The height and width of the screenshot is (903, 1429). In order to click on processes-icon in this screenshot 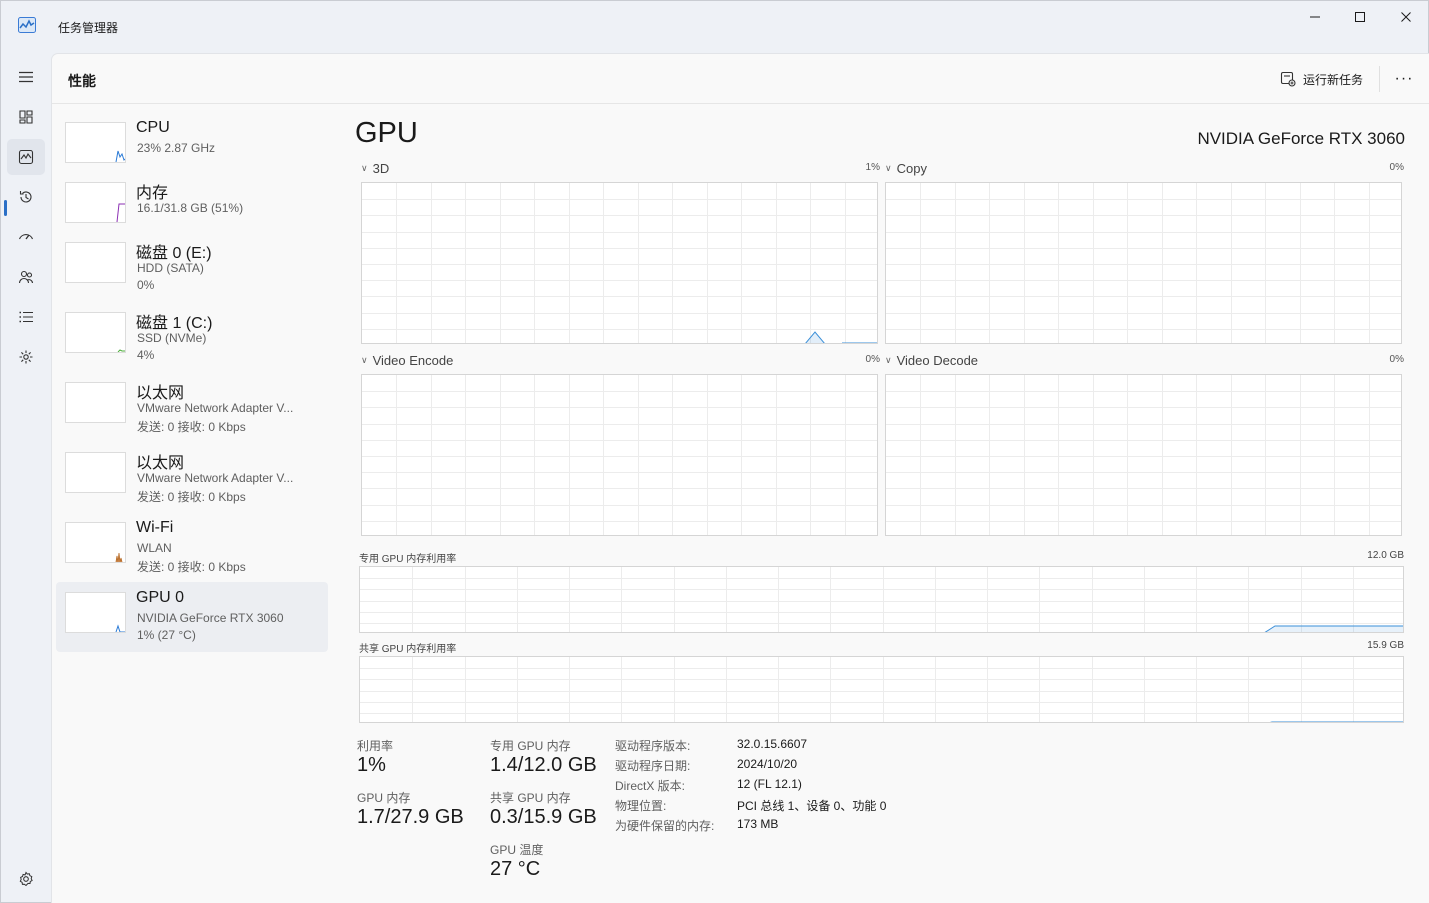, I will do `click(26, 117)`.